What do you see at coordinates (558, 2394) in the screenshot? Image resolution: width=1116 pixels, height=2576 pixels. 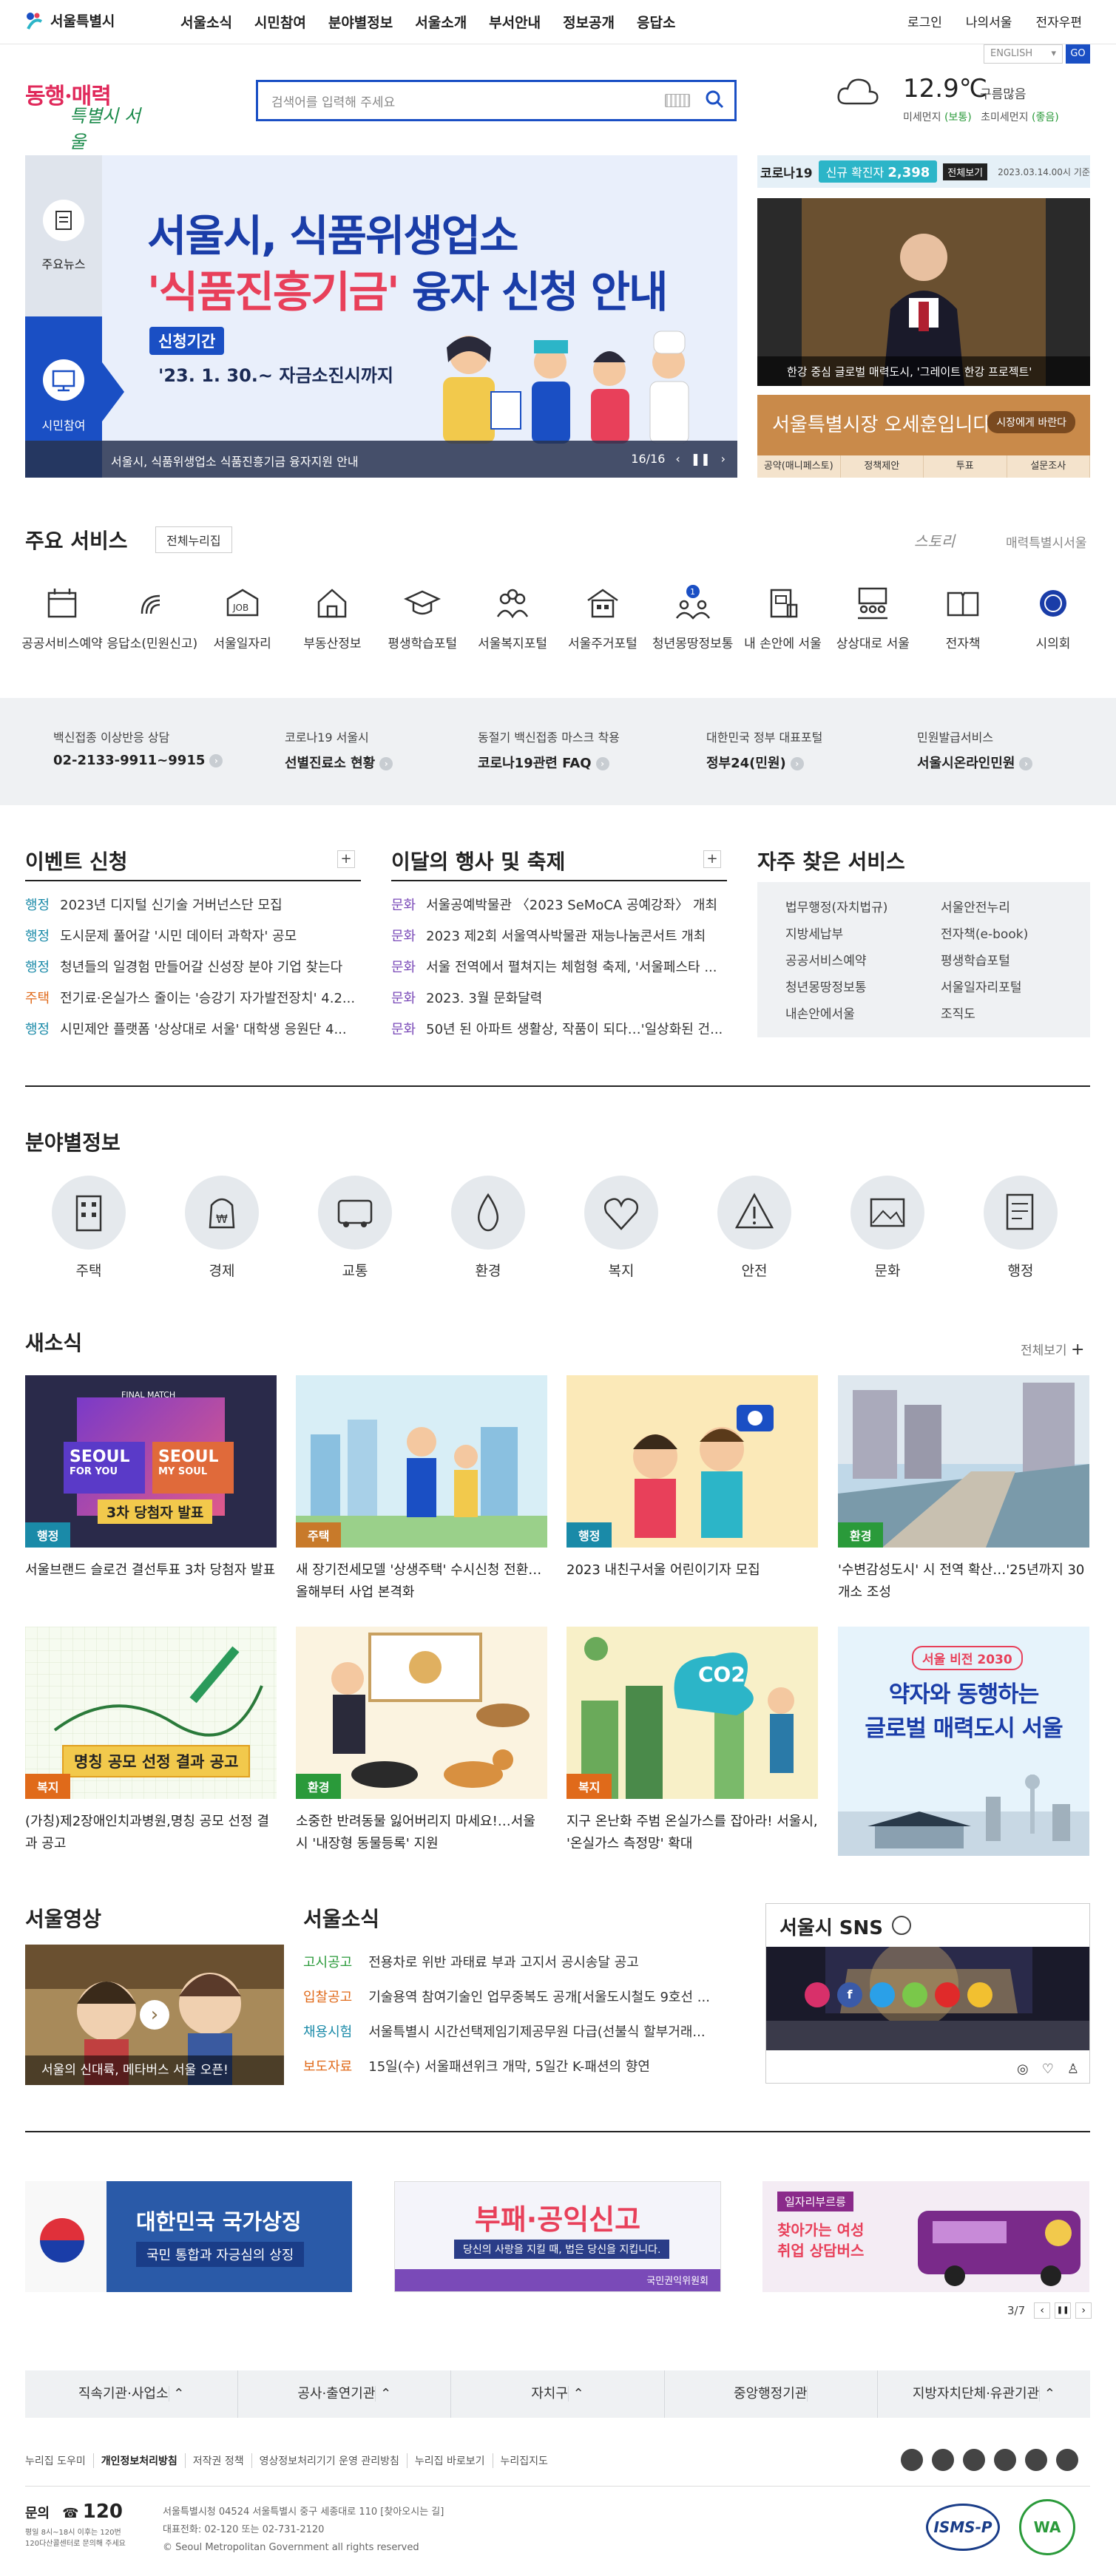 I see `tab-districts: 자치구 ⌃` at bounding box center [558, 2394].